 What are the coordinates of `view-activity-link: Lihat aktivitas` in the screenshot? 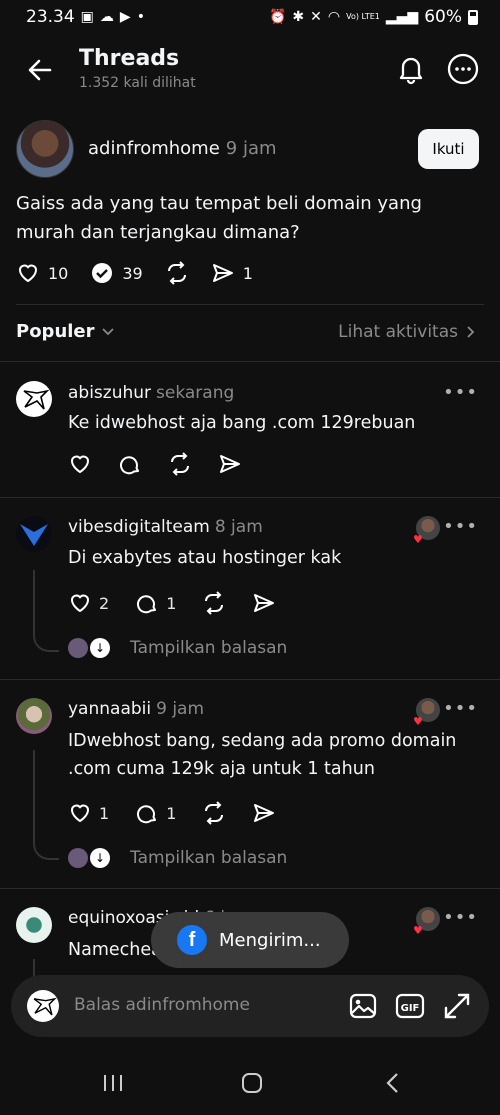 It's located at (407, 332).